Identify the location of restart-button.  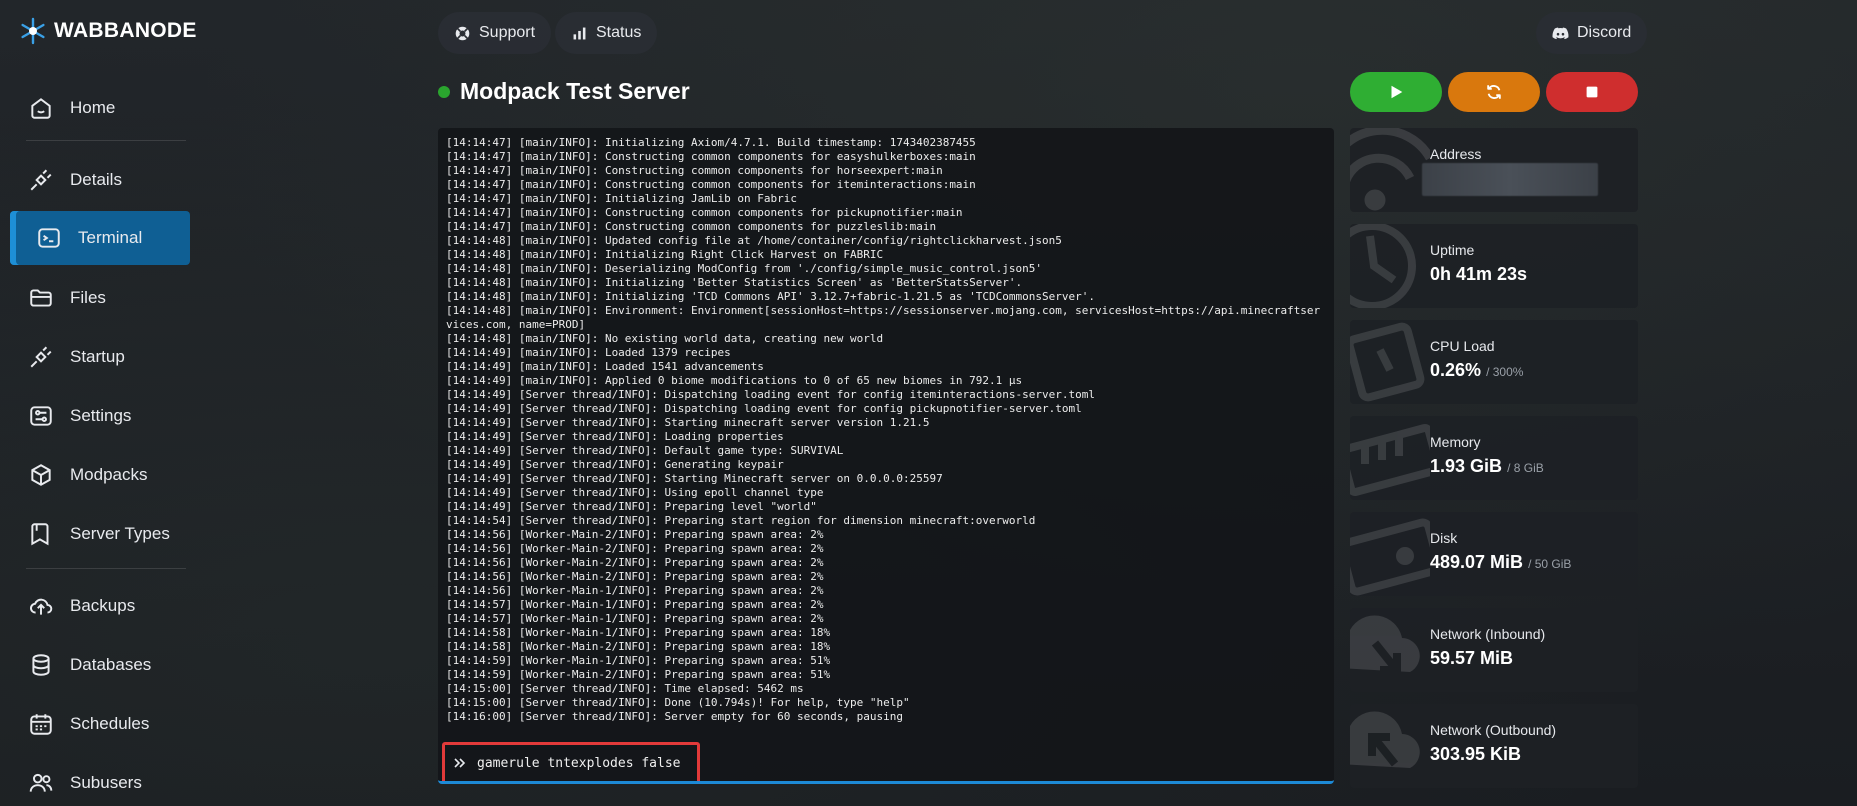
(1494, 92).